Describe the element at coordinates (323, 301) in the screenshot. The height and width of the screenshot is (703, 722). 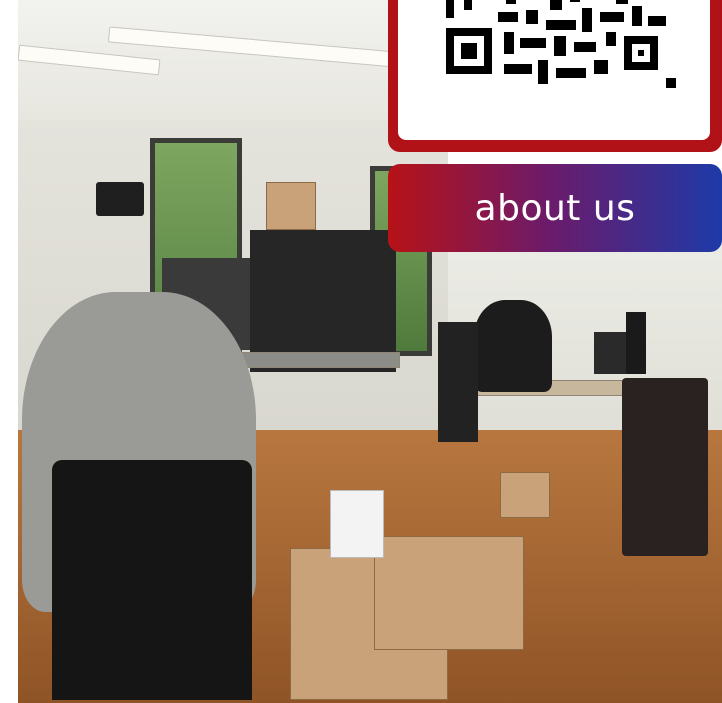
I see `black-enclosure` at that location.